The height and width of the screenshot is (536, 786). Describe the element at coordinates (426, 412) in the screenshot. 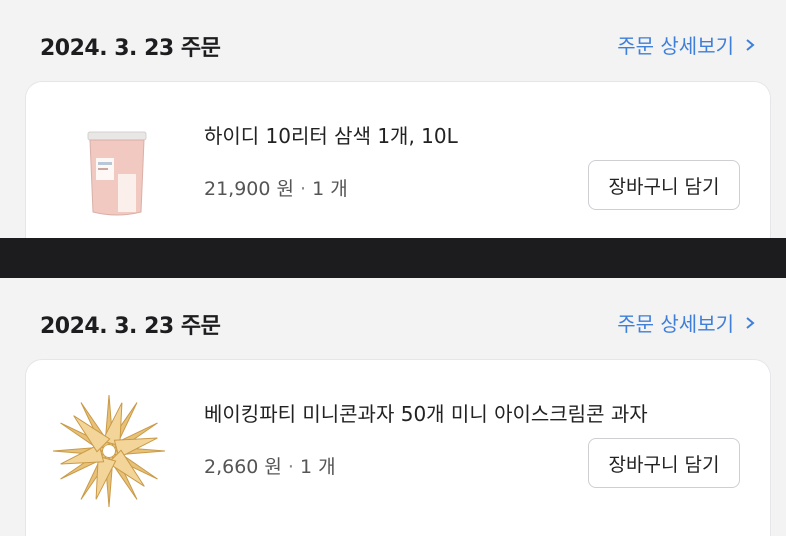

I see `product-name: 베이킹파티 미니콘과자 50개 미니 아이스크림콘 과자` at that location.